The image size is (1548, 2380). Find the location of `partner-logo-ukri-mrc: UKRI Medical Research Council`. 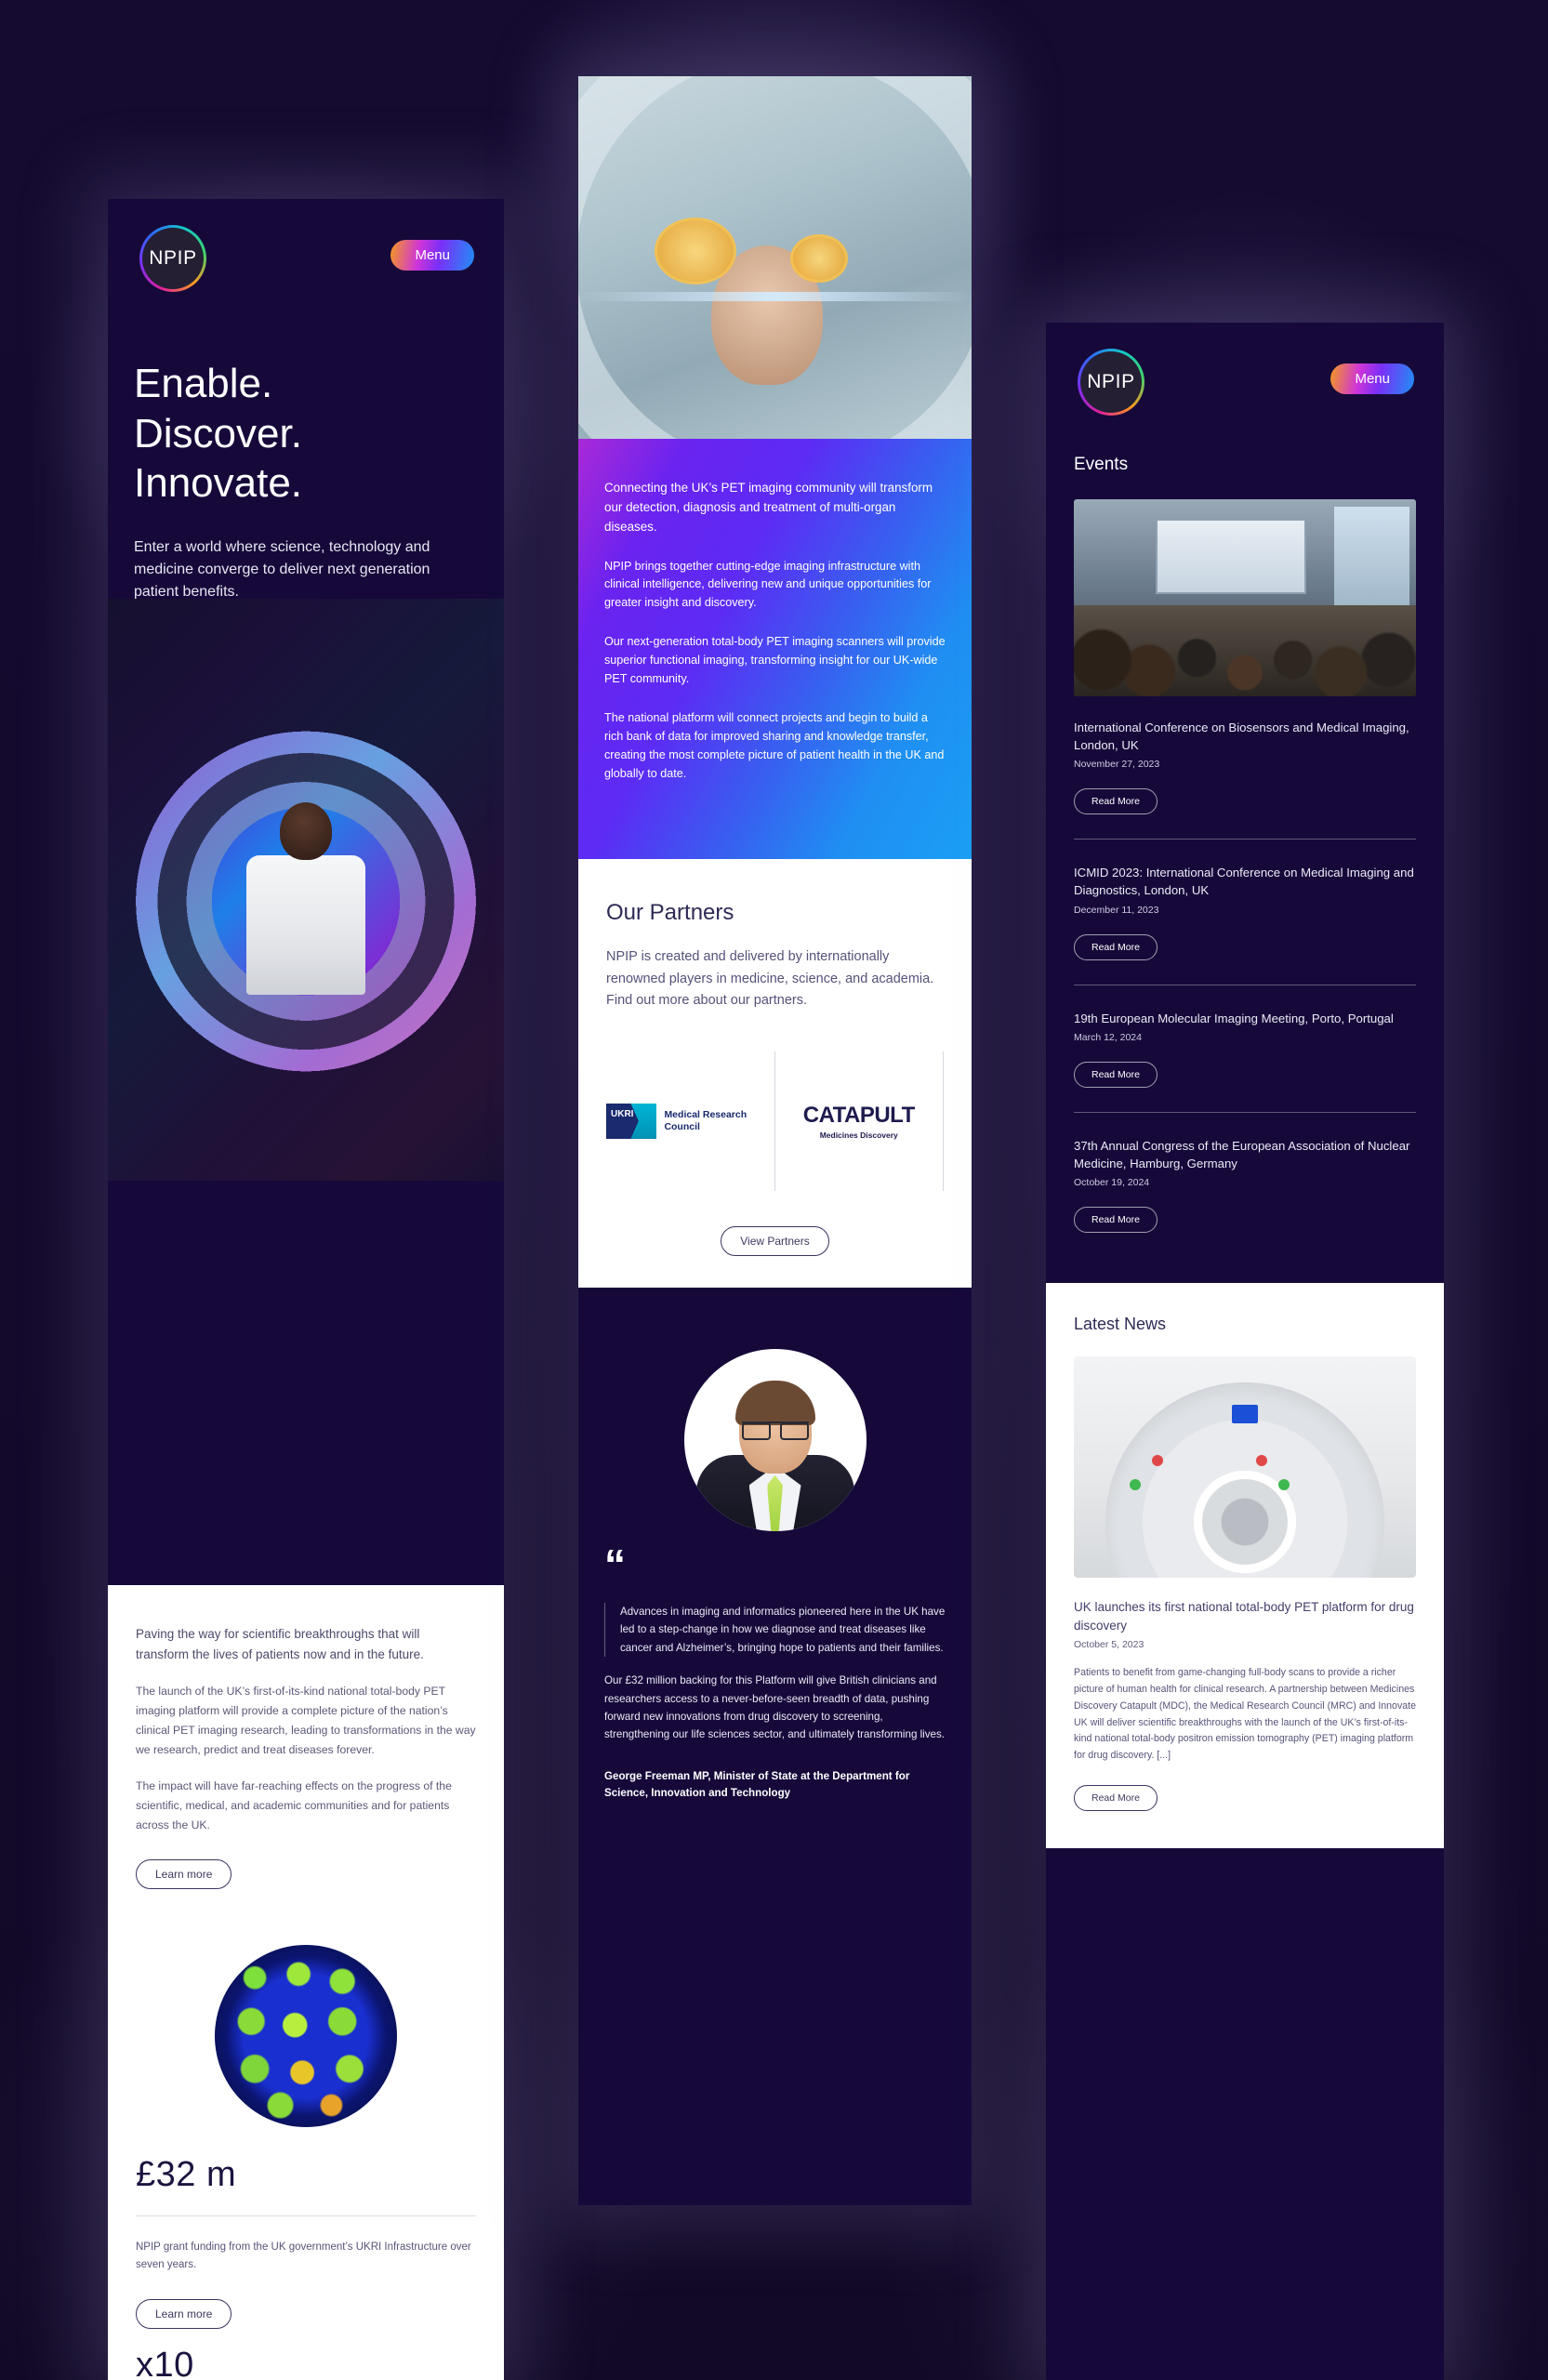

partner-logo-ukri-mrc: UKRI Medical Research Council is located at coordinates (690, 1121).